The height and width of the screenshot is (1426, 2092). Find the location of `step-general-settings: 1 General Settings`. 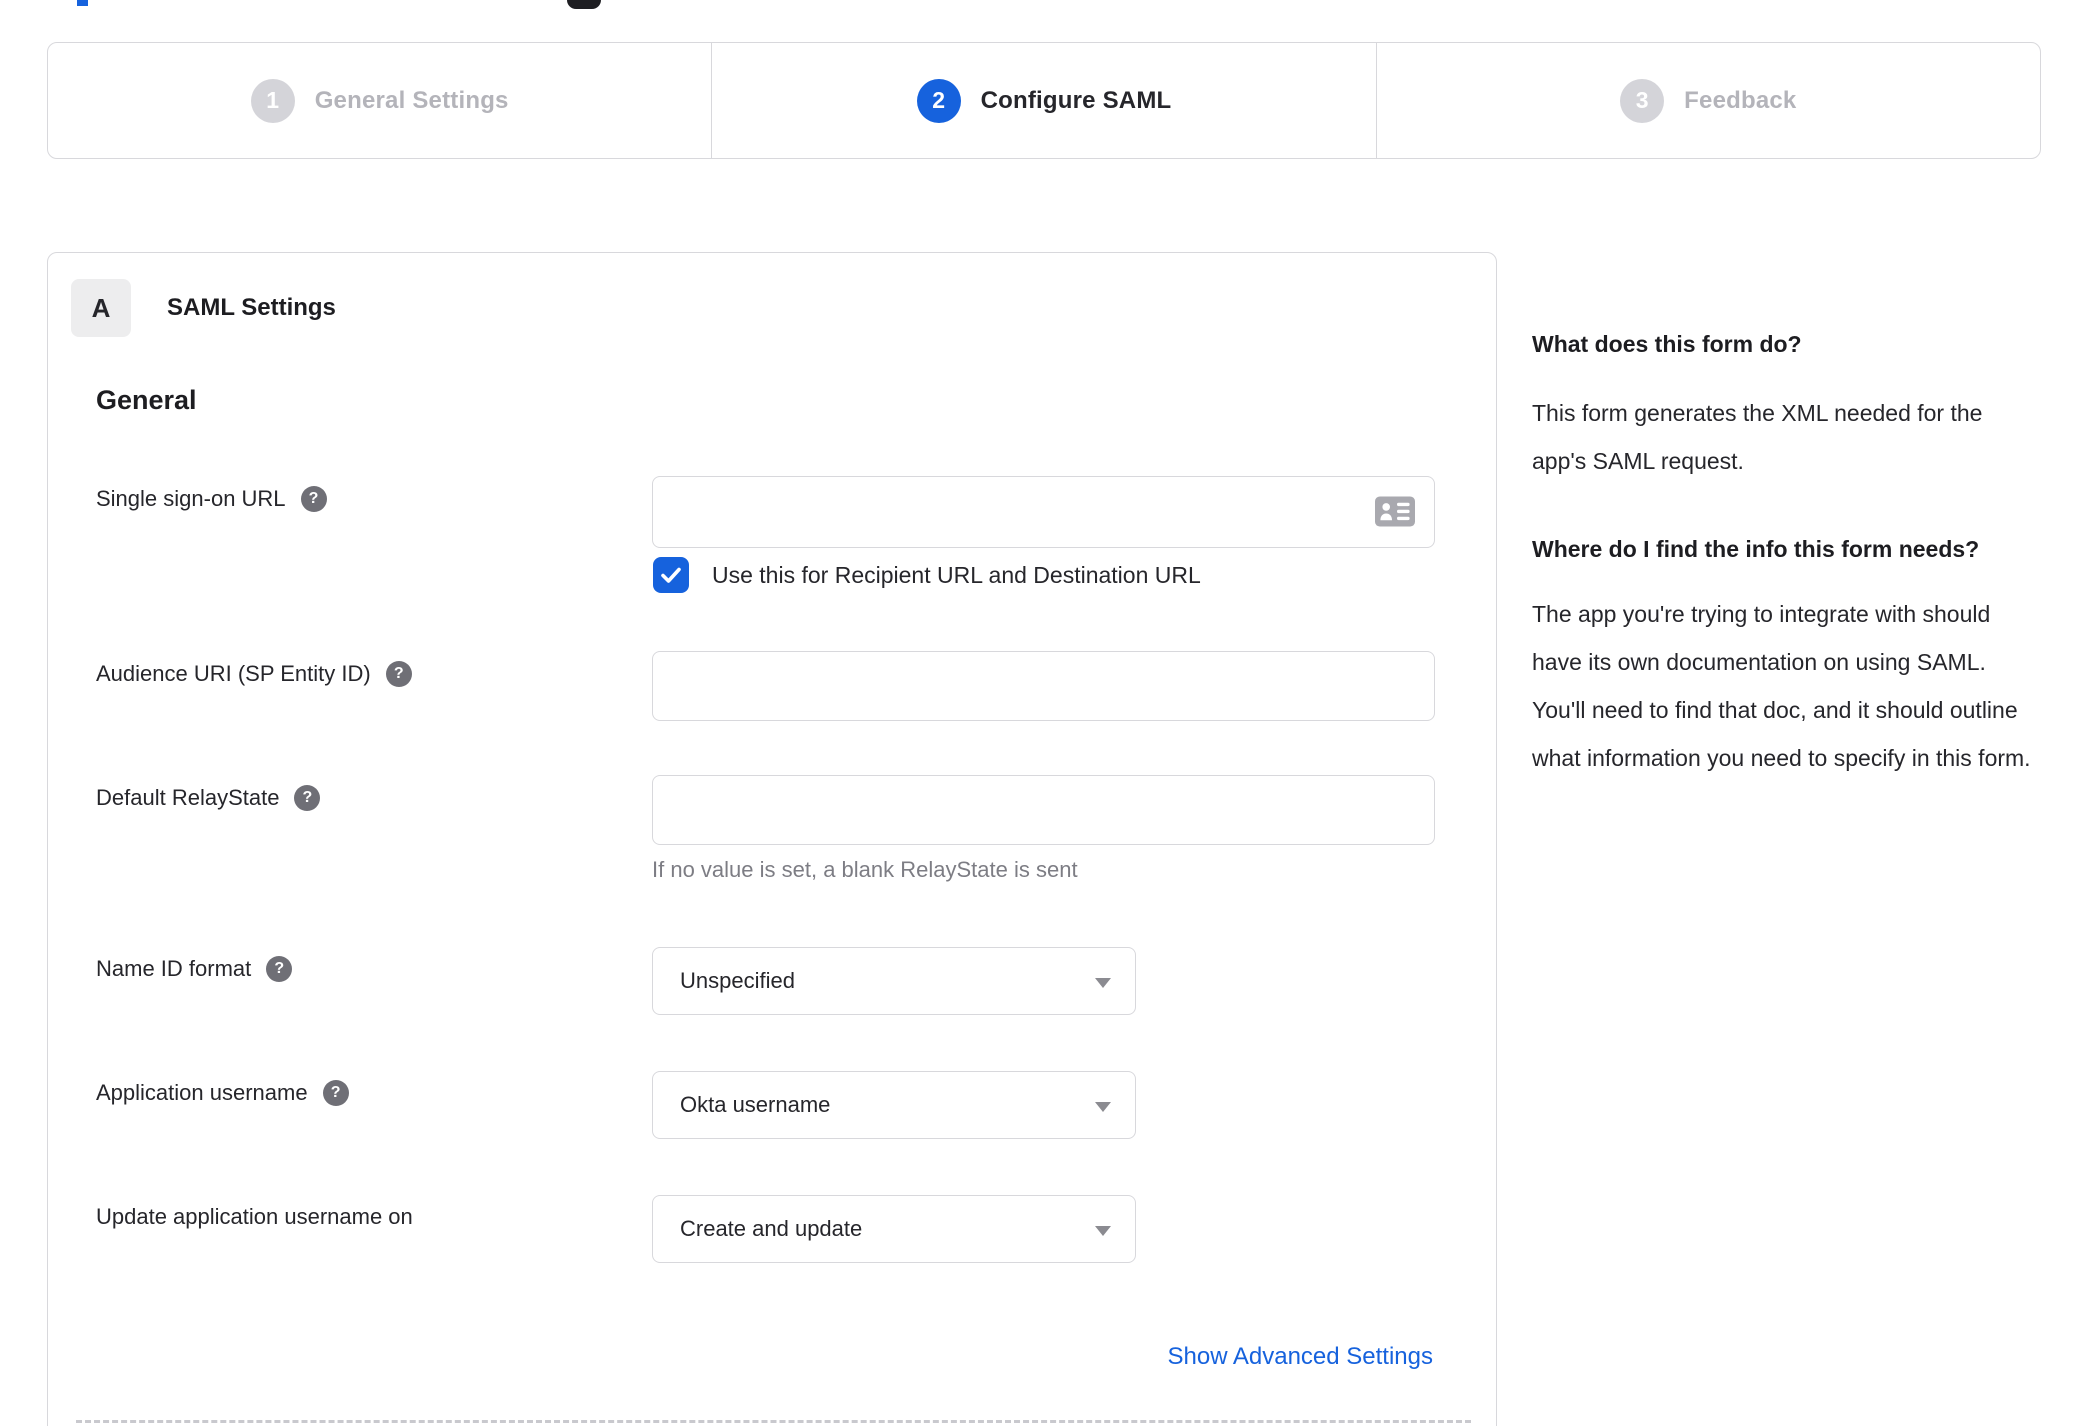

step-general-settings: 1 General Settings is located at coordinates (379, 100).